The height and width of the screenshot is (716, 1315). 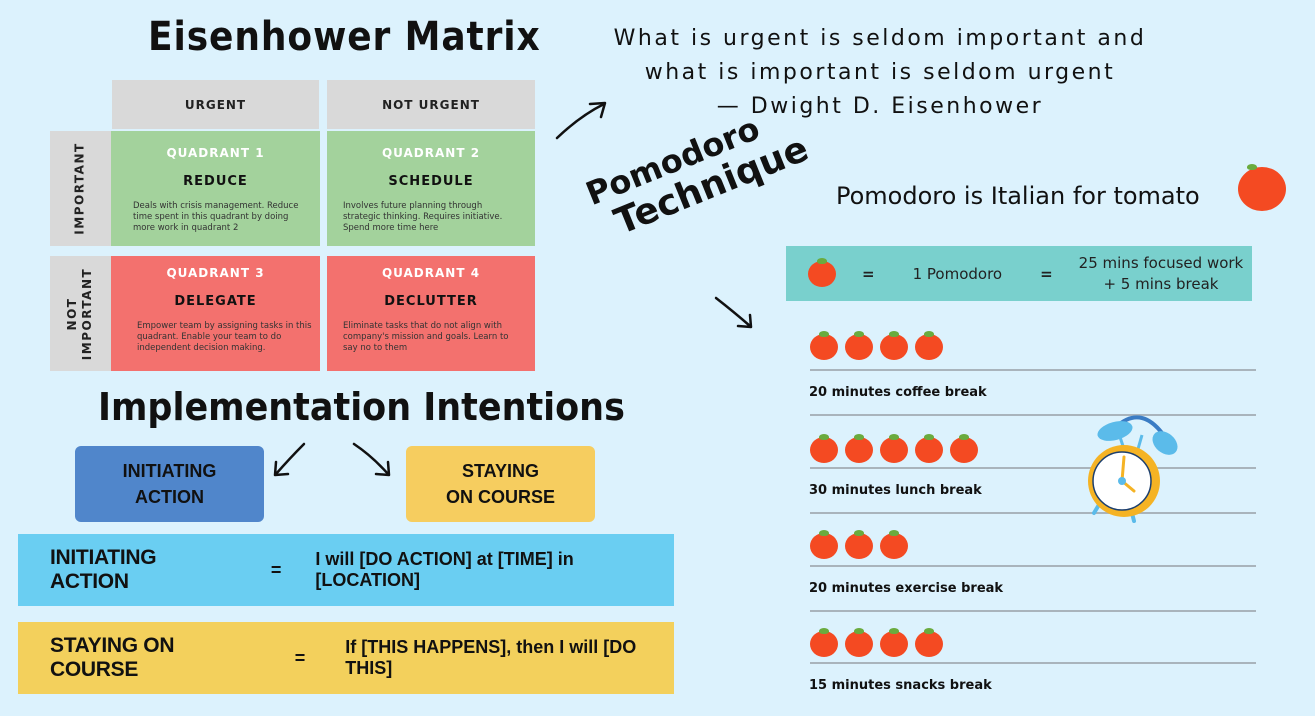 I want to click on row-header-not-important: NOT IMPORTANT, so click(x=80, y=313).